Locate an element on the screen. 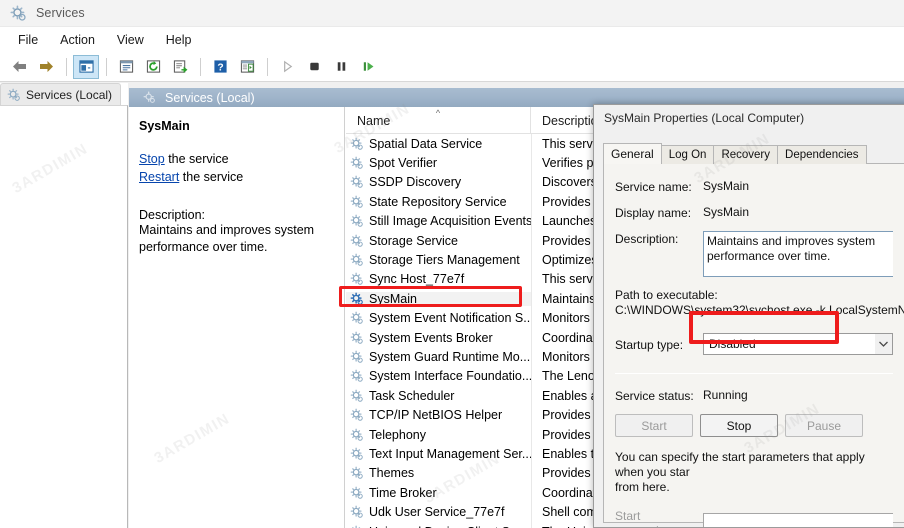 This screenshot has height=528, width=904. cell-service-name: TCP/IP NetBIOS Helper is located at coordinates (438, 415).